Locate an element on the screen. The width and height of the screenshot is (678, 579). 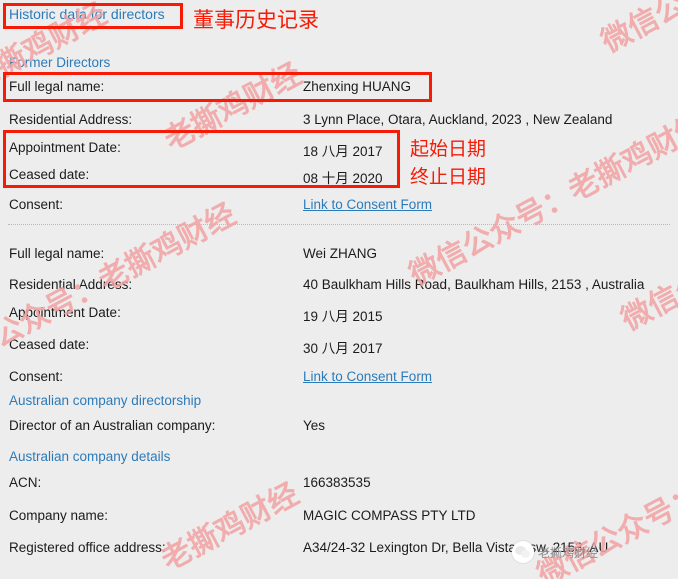
record-divider is located at coordinates (339, 224).